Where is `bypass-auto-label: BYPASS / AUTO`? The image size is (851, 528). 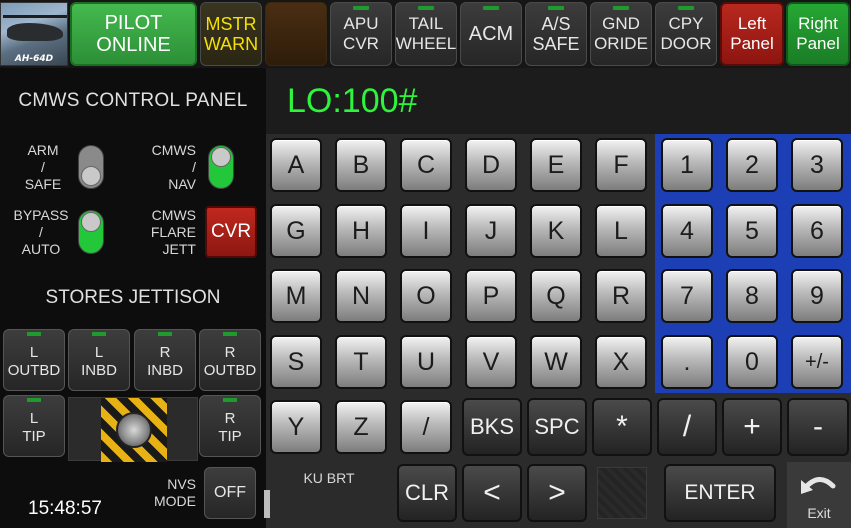
bypass-auto-label: BYPASS / AUTO is located at coordinates (41, 232).